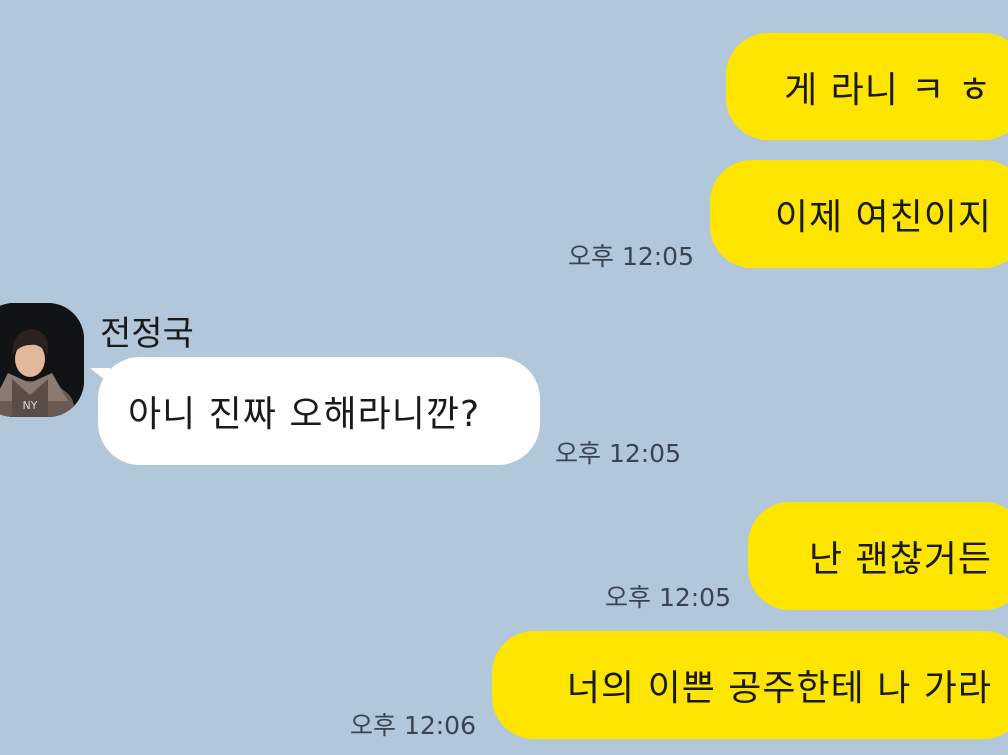  What do you see at coordinates (888, 90) in the screenshot?
I see `message-text: 게 라니 ㅋ ㅎ` at bounding box center [888, 90].